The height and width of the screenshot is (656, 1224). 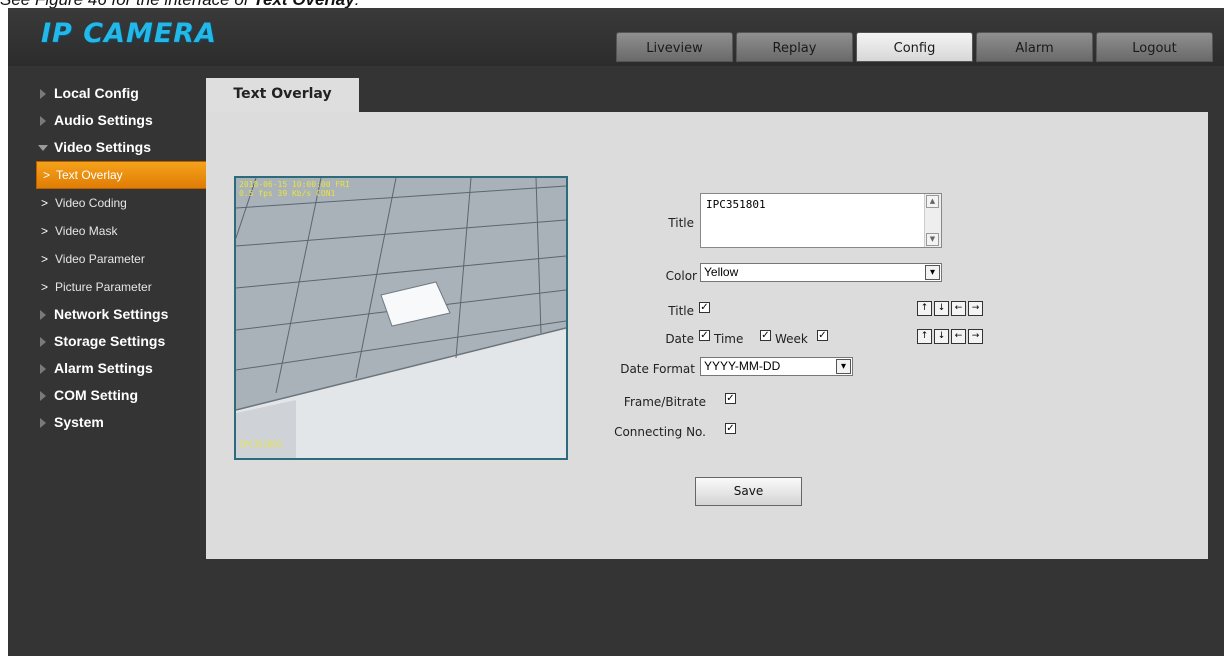 I want to click on time-label: Time, so click(x=729, y=339).